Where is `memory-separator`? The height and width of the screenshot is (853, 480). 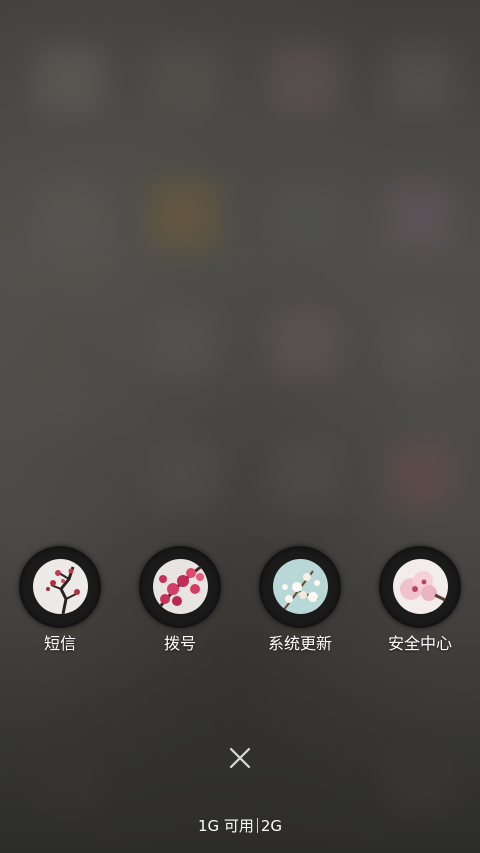
memory-separator is located at coordinates (257, 825).